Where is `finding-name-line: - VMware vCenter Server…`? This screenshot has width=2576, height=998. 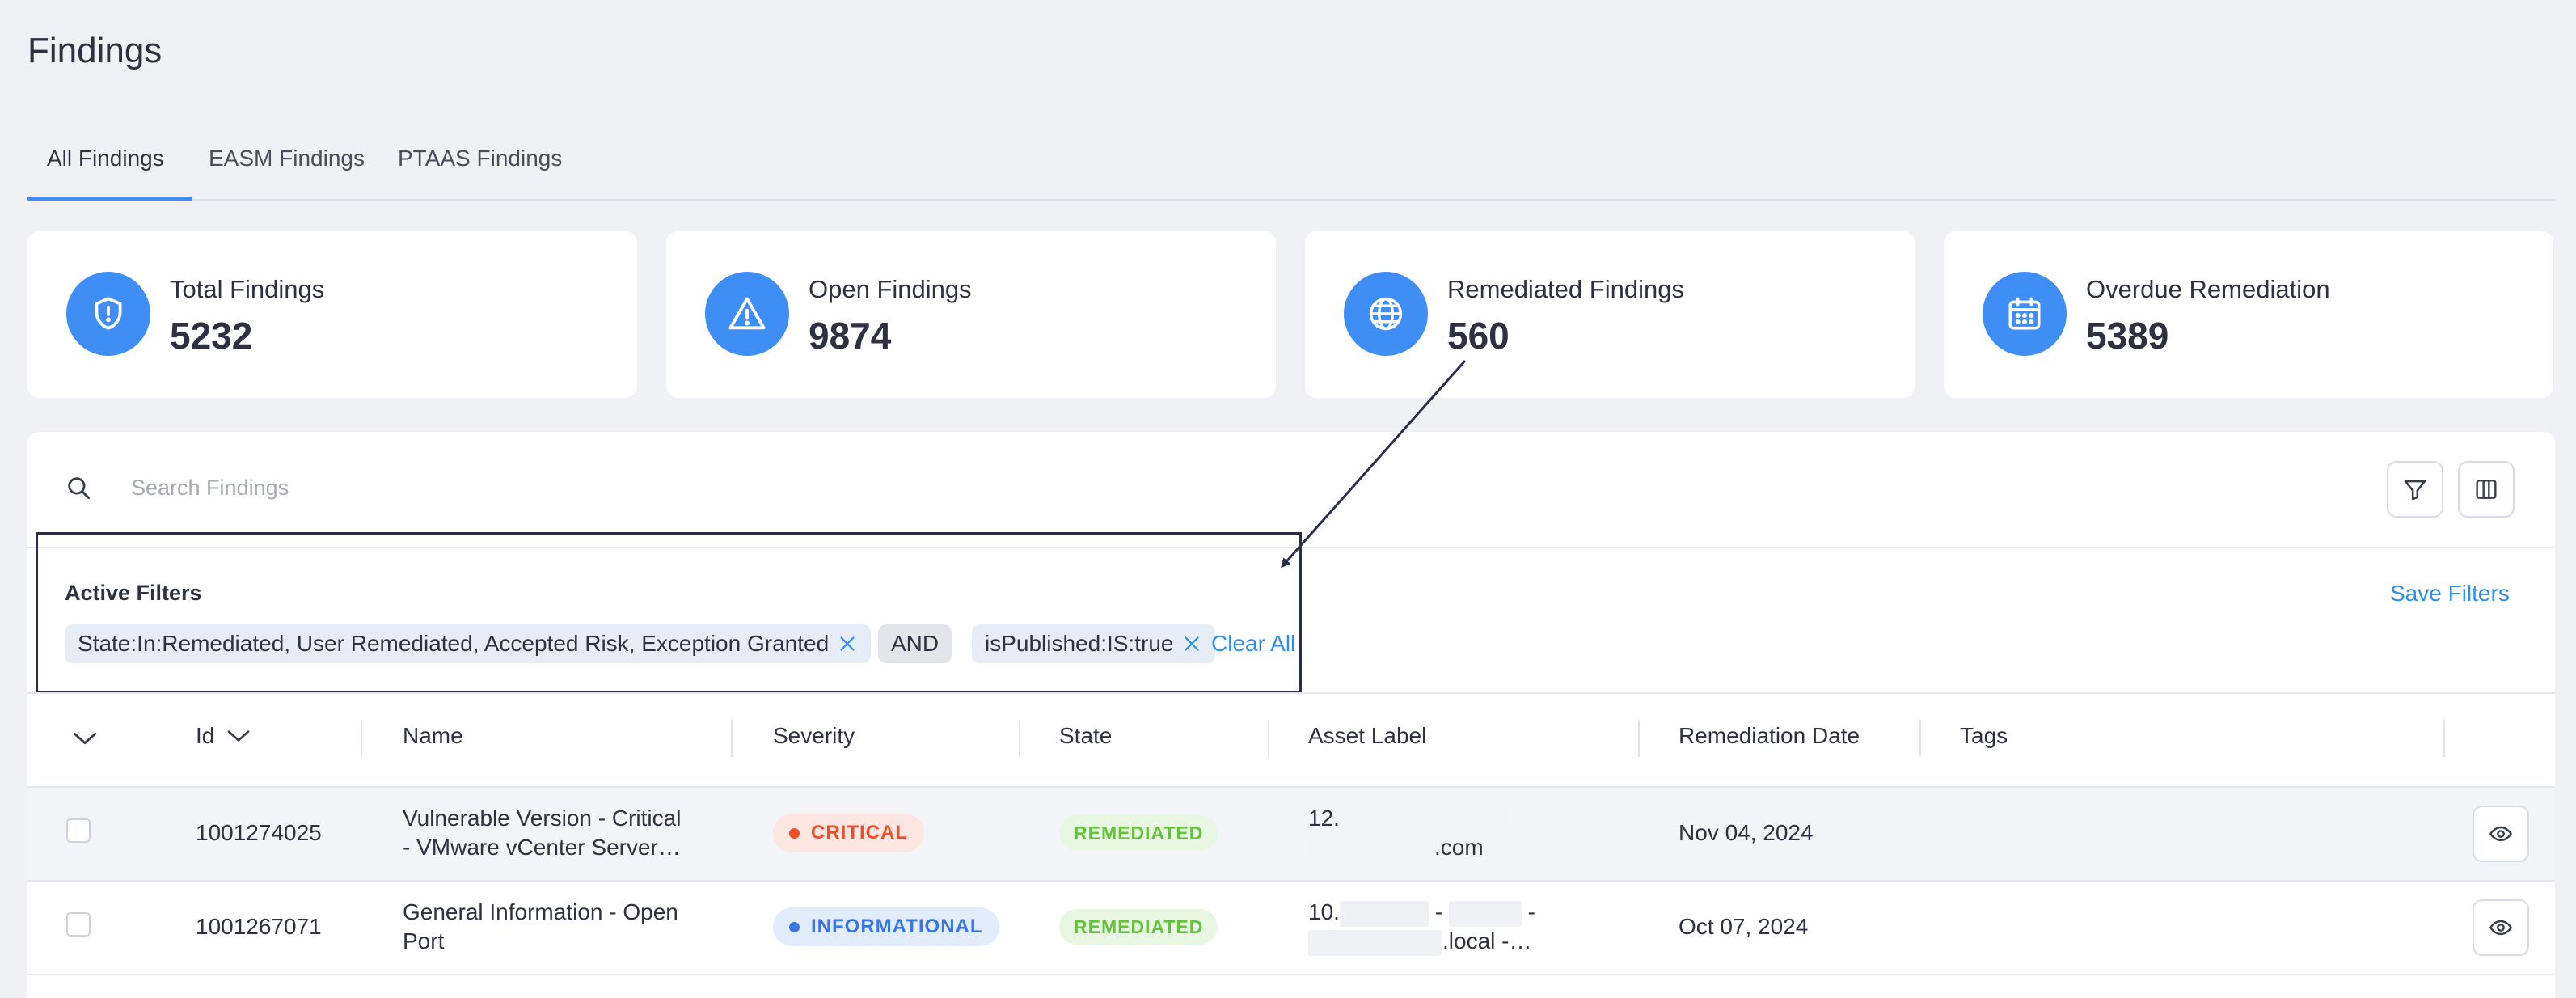
finding-name-line: - VMware vCenter Server… is located at coordinates (542, 848).